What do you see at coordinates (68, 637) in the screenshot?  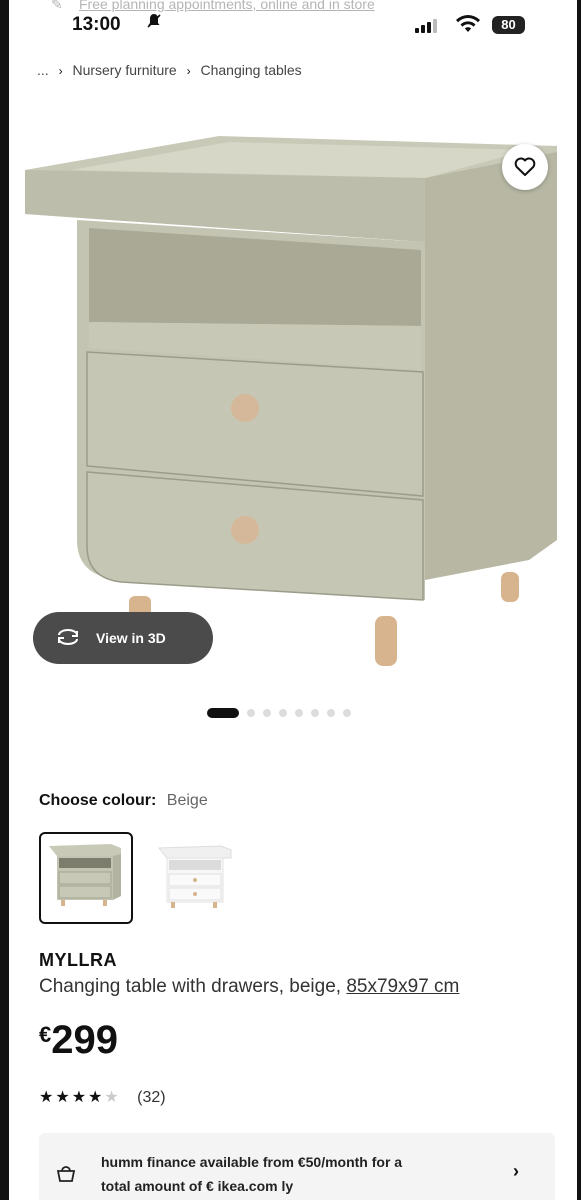 I see `rotate-3d-icon` at bounding box center [68, 637].